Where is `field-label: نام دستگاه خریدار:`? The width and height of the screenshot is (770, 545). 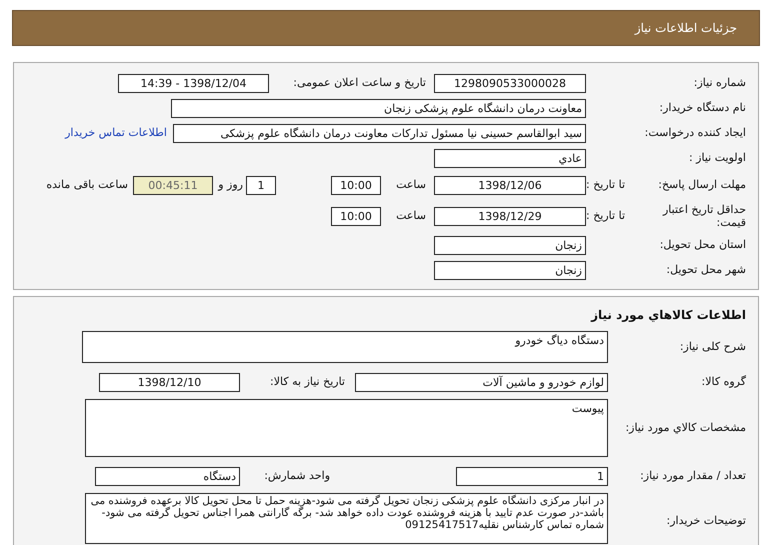 field-label: نام دستگاه خریدار: is located at coordinates (702, 108).